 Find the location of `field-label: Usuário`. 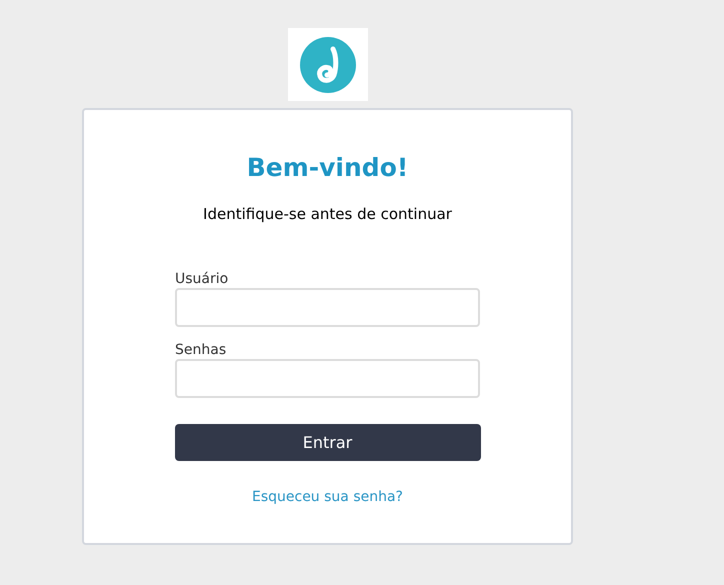

field-label: Usuário is located at coordinates (202, 279).